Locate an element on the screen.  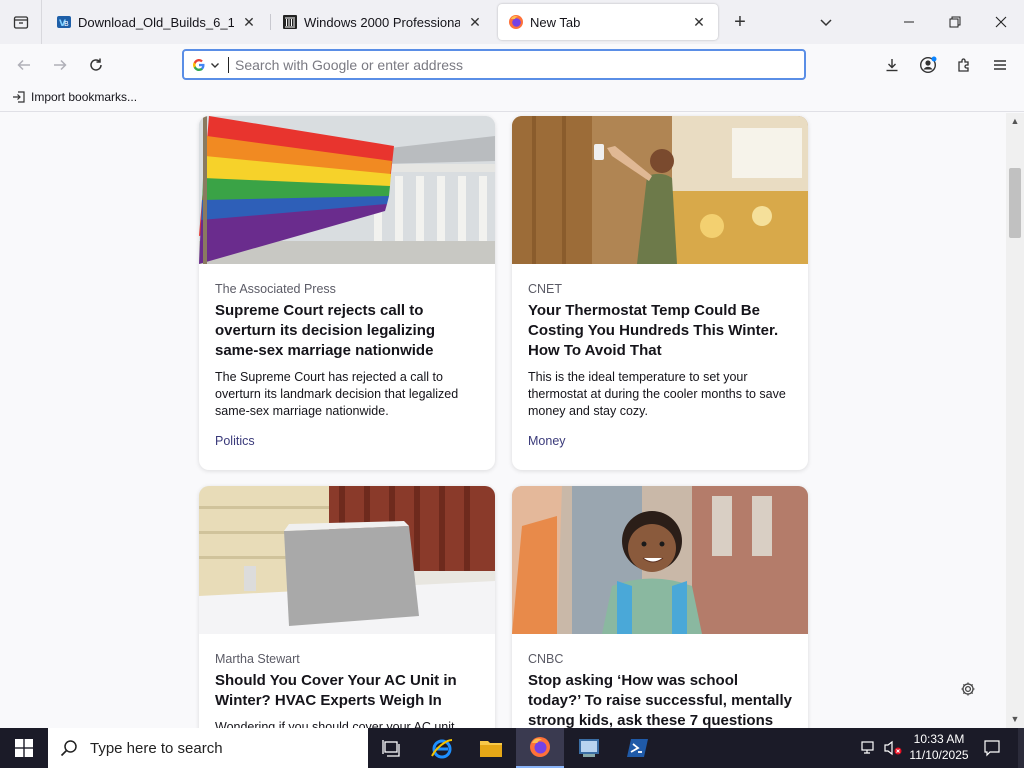
forward-arrow-icon is located at coordinates (60, 65).